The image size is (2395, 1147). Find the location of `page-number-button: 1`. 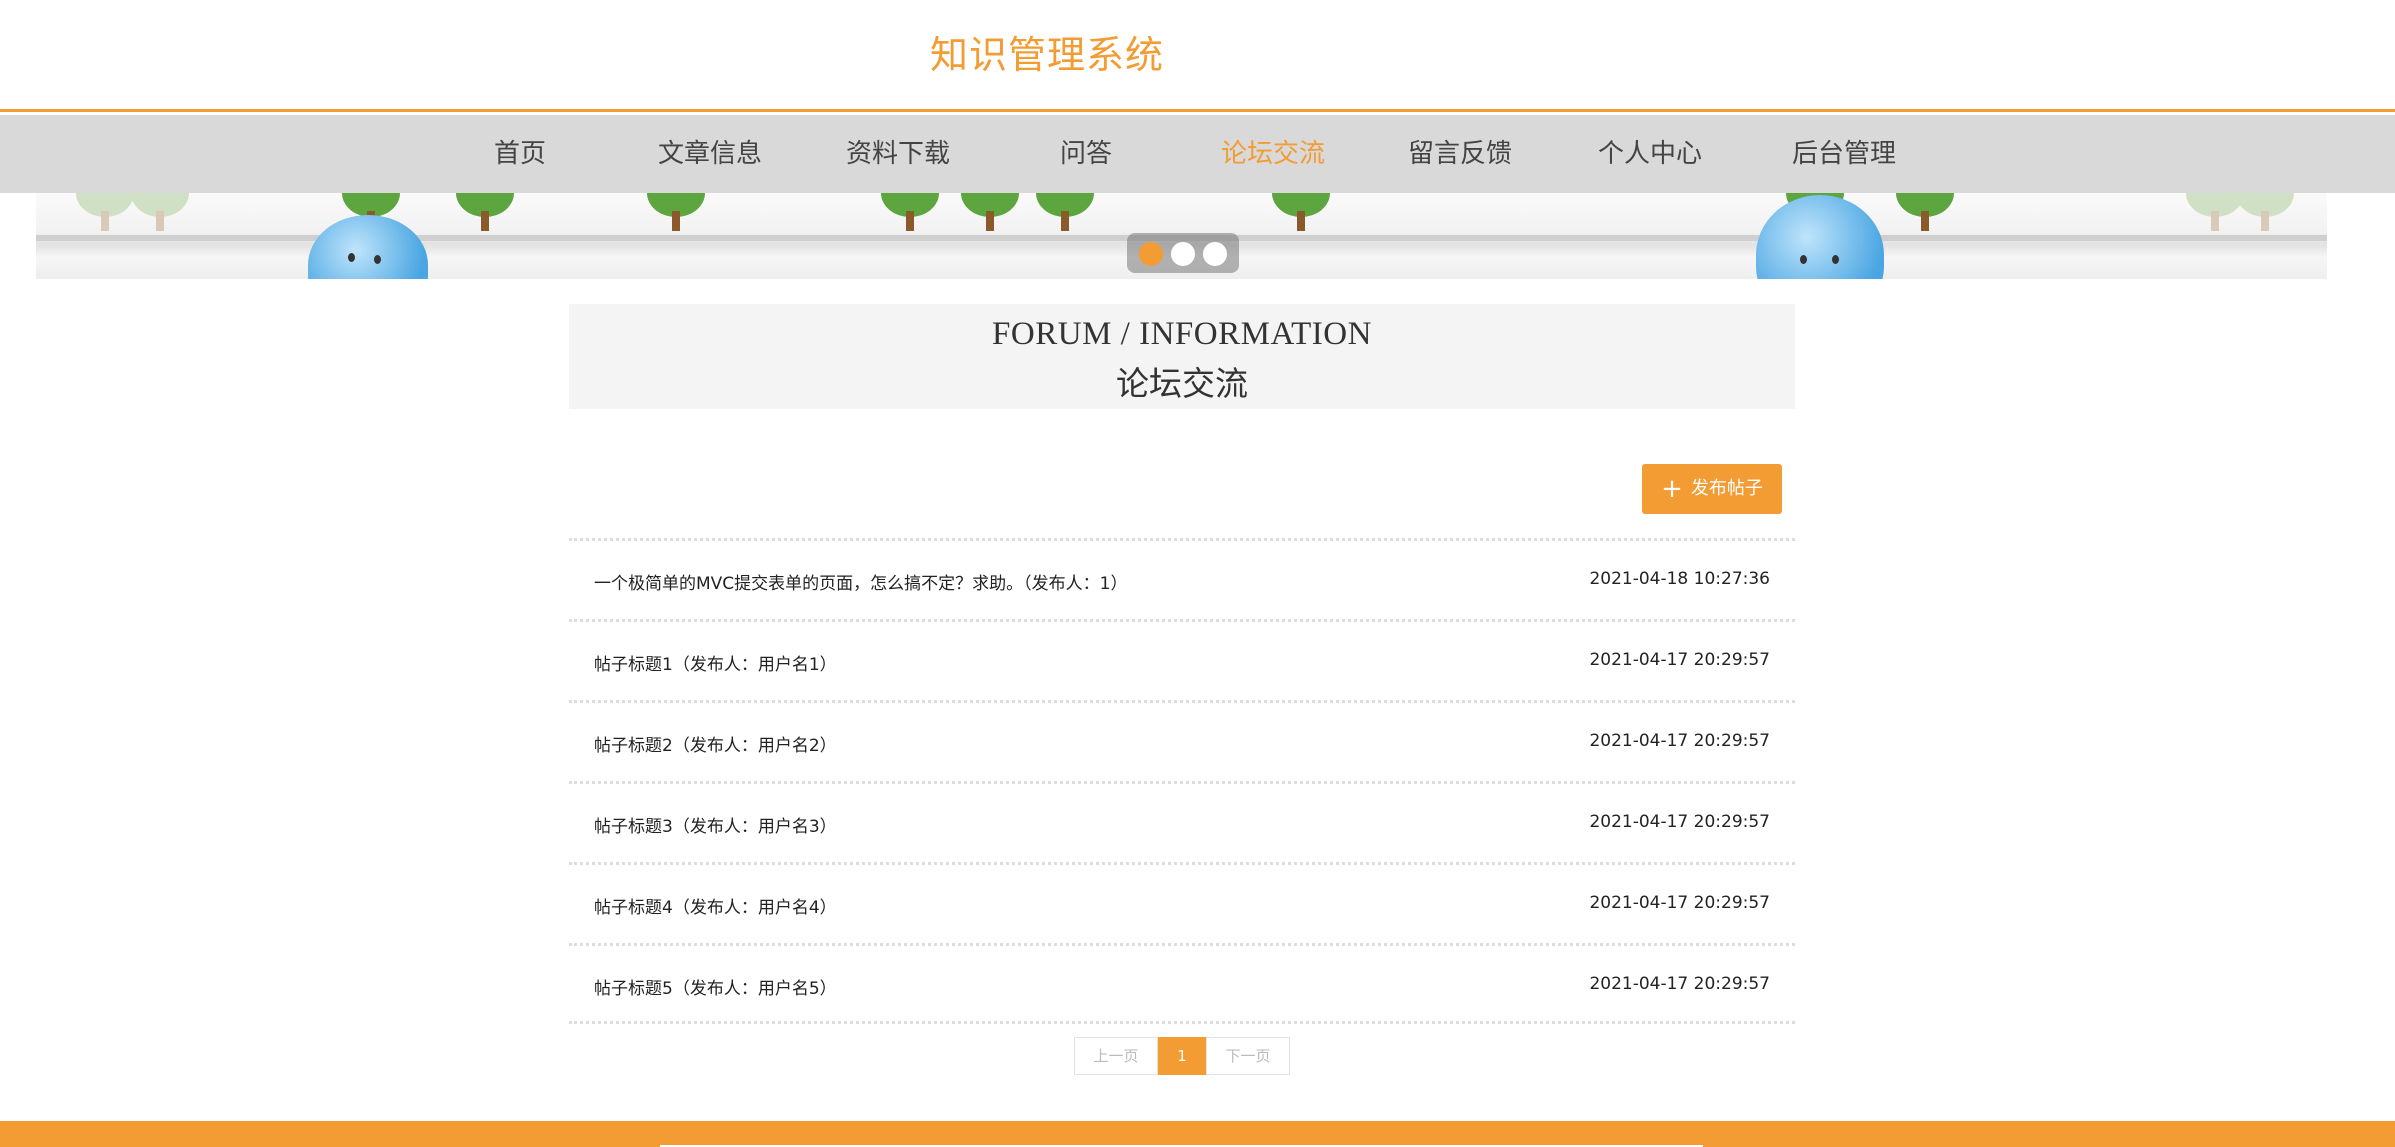

page-number-button: 1 is located at coordinates (1182, 1056).